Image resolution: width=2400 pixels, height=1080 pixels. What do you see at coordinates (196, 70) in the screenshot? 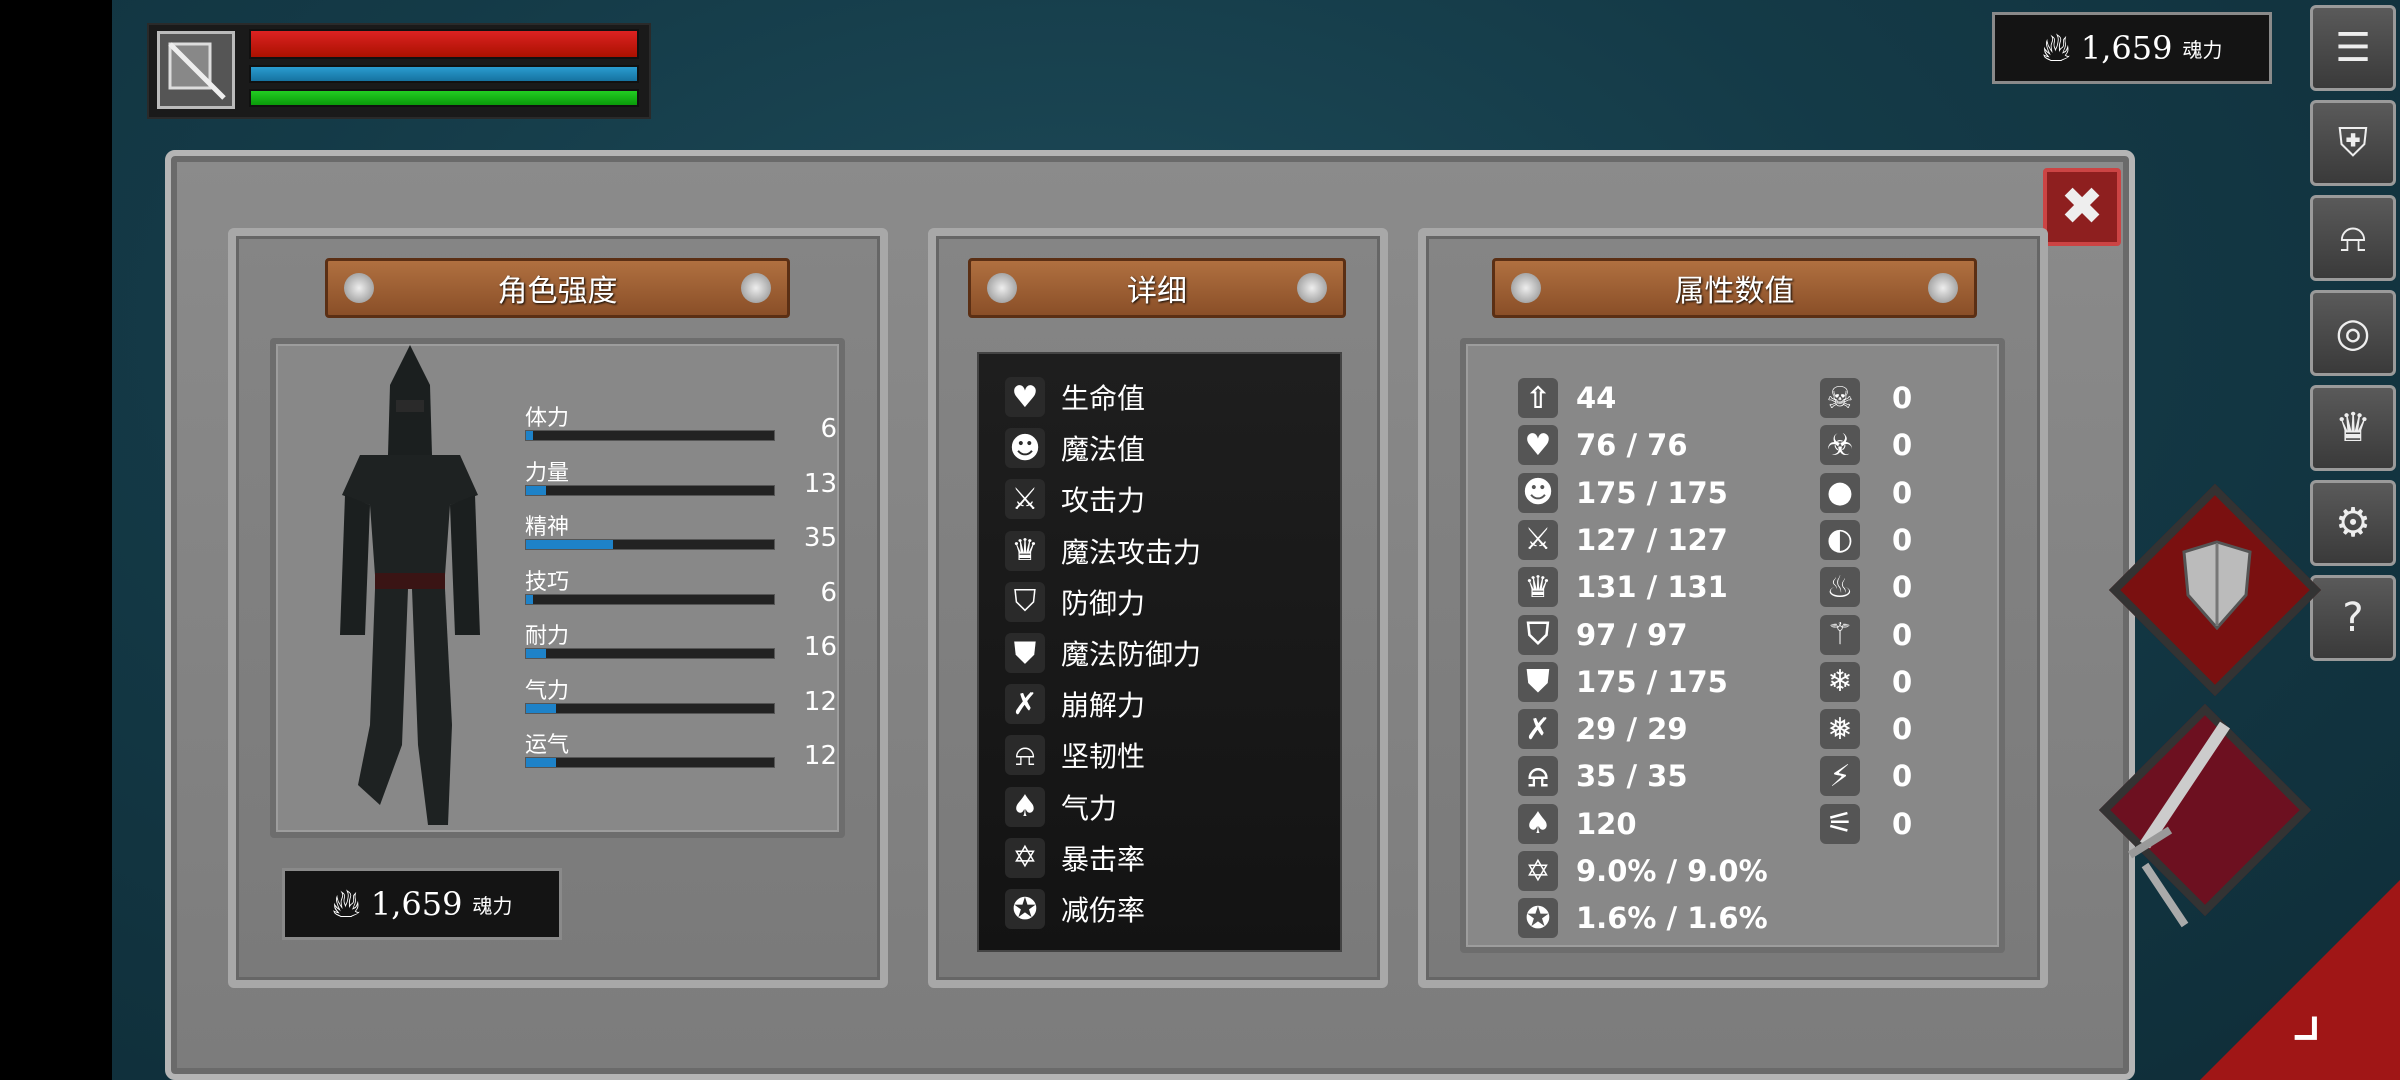
I see `sword-shield-icon` at bounding box center [196, 70].